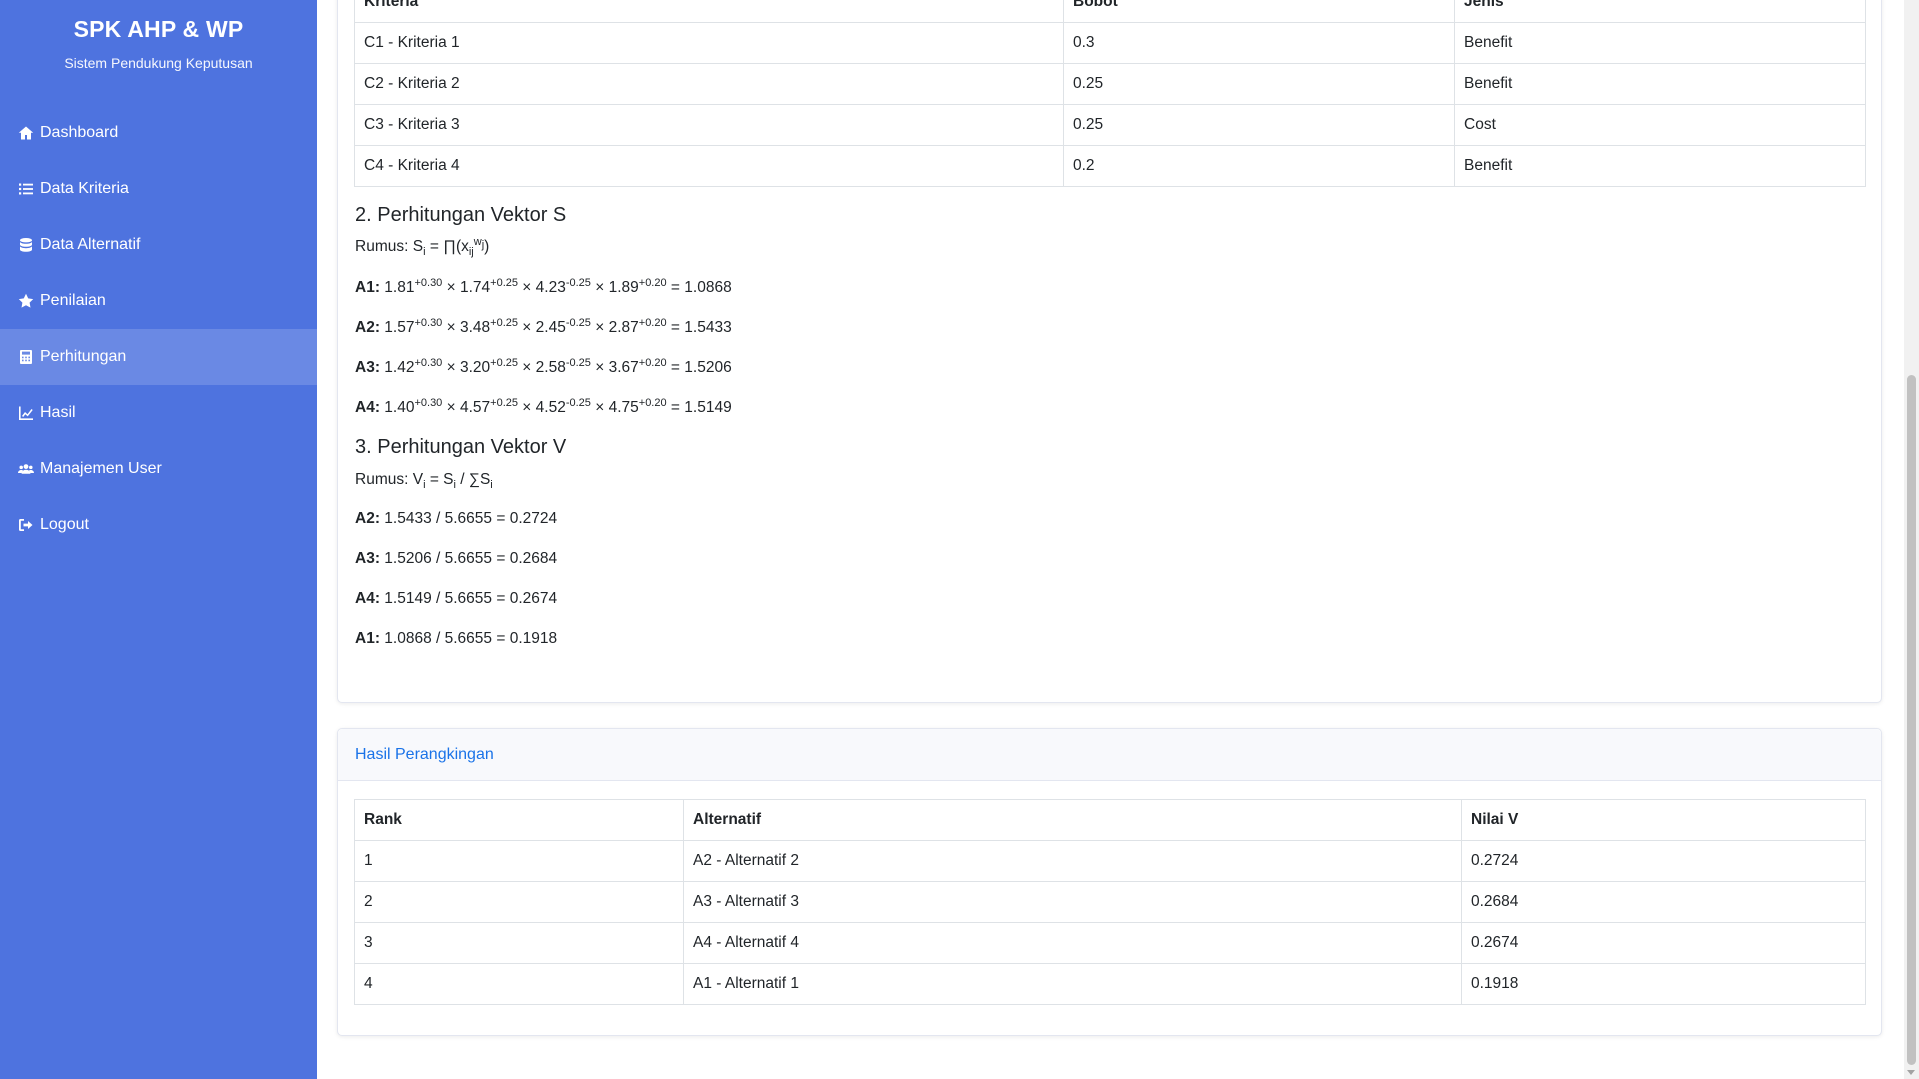 The height and width of the screenshot is (1079, 1919). I want to click on table-cell: C4 - Kriteria 4, so click(709, 166).